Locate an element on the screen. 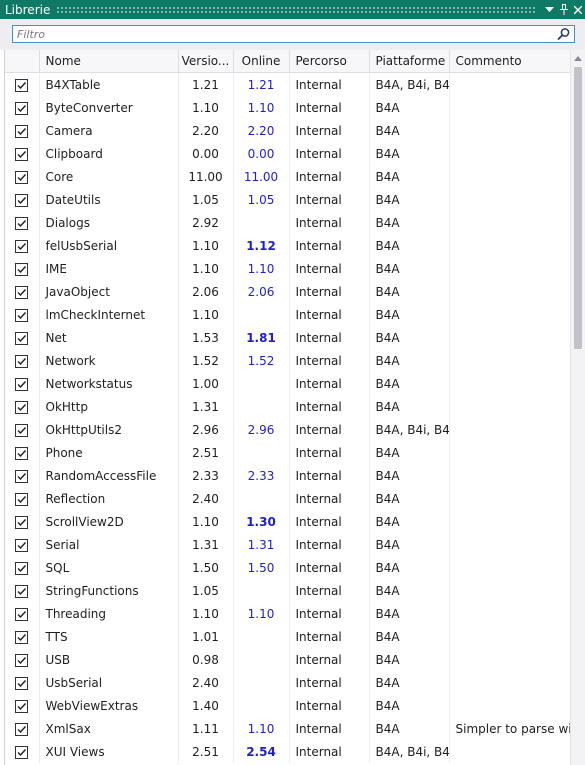  library-online-version: 1.12 is located at coordinates (261, 245).